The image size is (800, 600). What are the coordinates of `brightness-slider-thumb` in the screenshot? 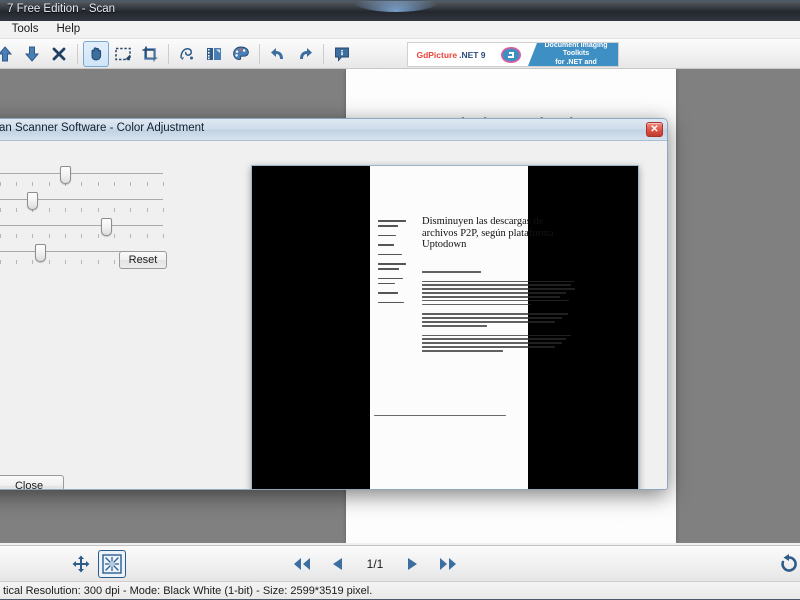 It's located at (65, 175).